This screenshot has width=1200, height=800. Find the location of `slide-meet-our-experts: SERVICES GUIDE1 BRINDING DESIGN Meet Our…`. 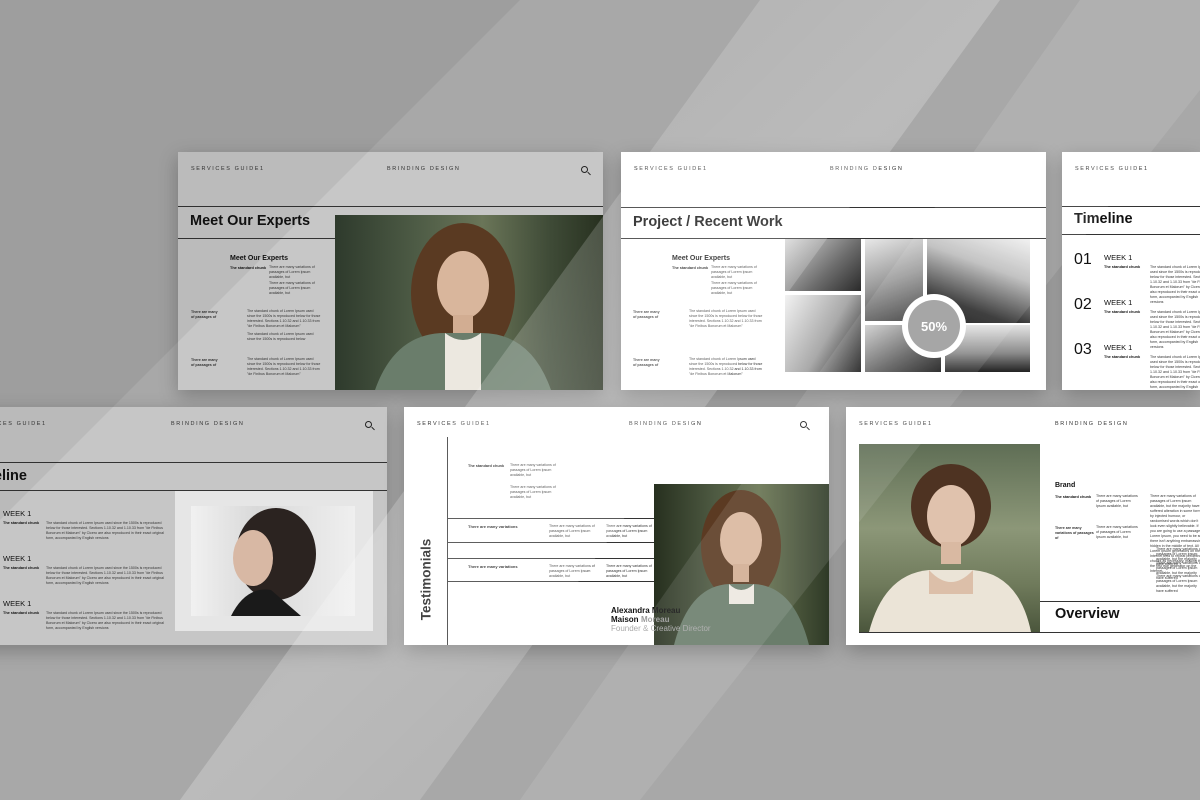

slide-meet-our-experts: SERVICES GUIDE1 BRINDING DESIGN Meet Our… is located at coordinates (390, 271).